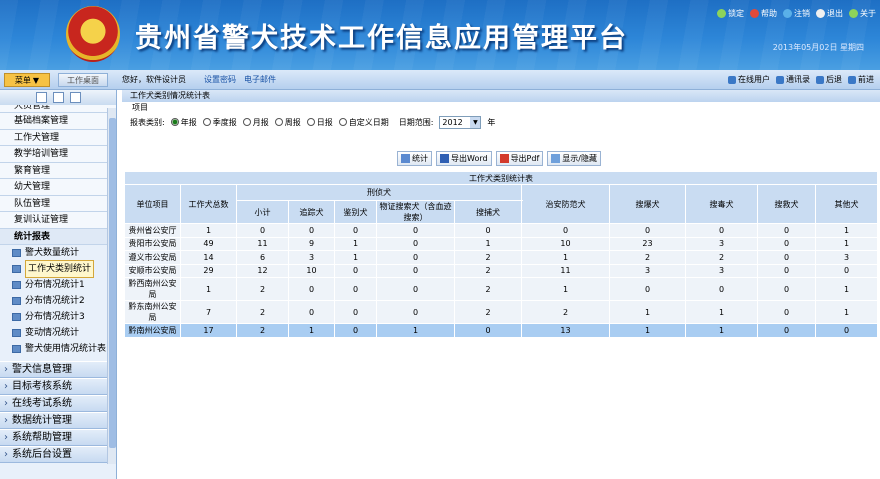 Image resolution: width=880 pixels, height=479 pixels. Describe the element at coordinates (311, 212) in the screenshot. I see `col-tracking: 追踪犬` at that location.